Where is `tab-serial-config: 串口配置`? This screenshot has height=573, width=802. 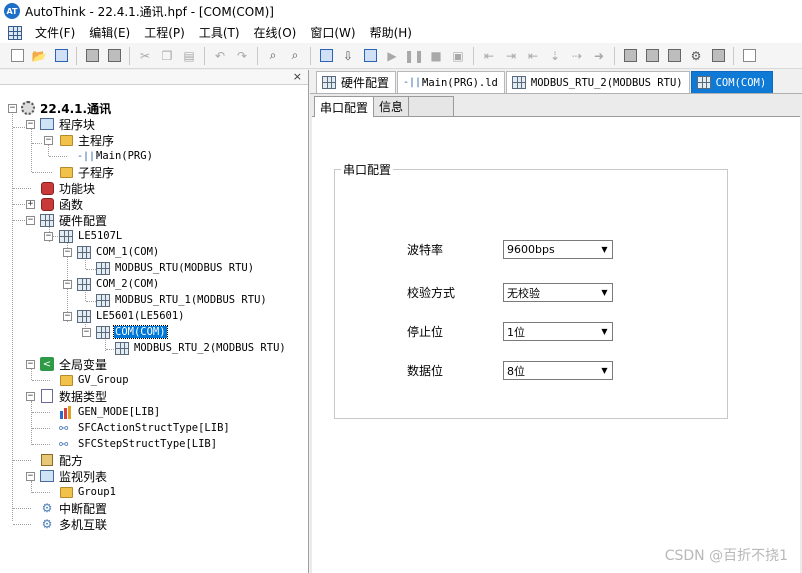
tab-serial-config: 串口配置 is located at coordinates (344, 106).